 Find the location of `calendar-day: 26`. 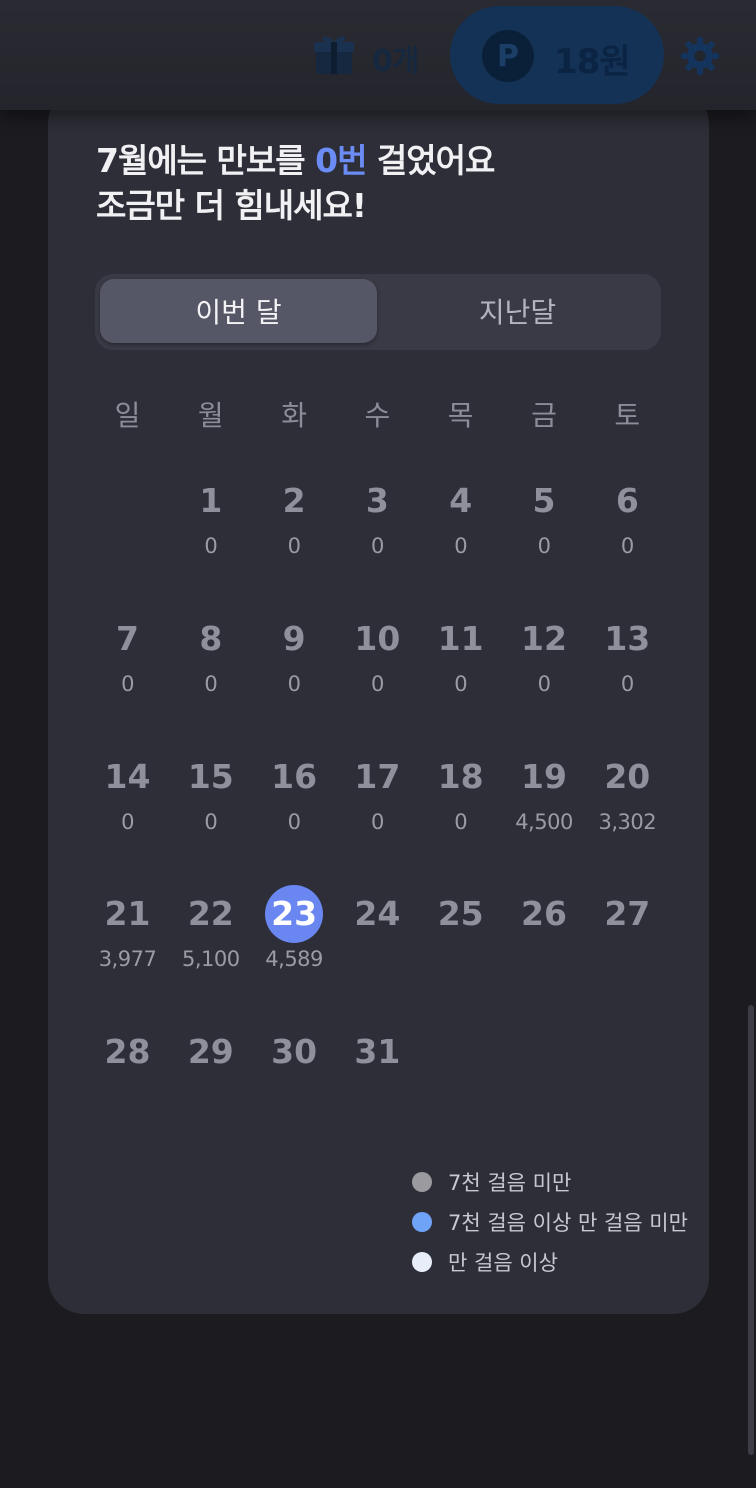

calendar-day: 26 is located at coordinates (544, 946).